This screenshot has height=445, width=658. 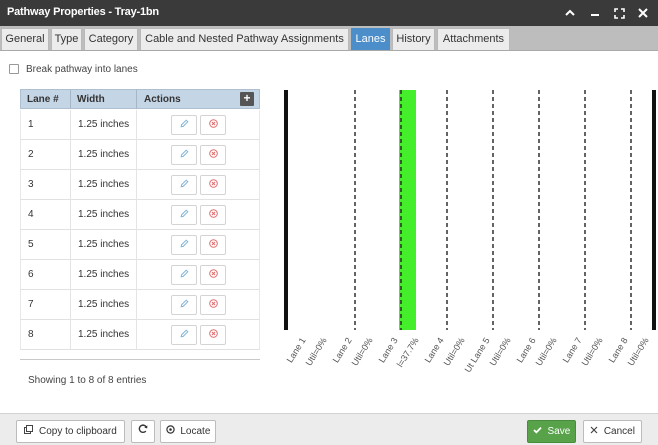 I want to click on lane-number-cell: 2, so click(x=31, y=154).